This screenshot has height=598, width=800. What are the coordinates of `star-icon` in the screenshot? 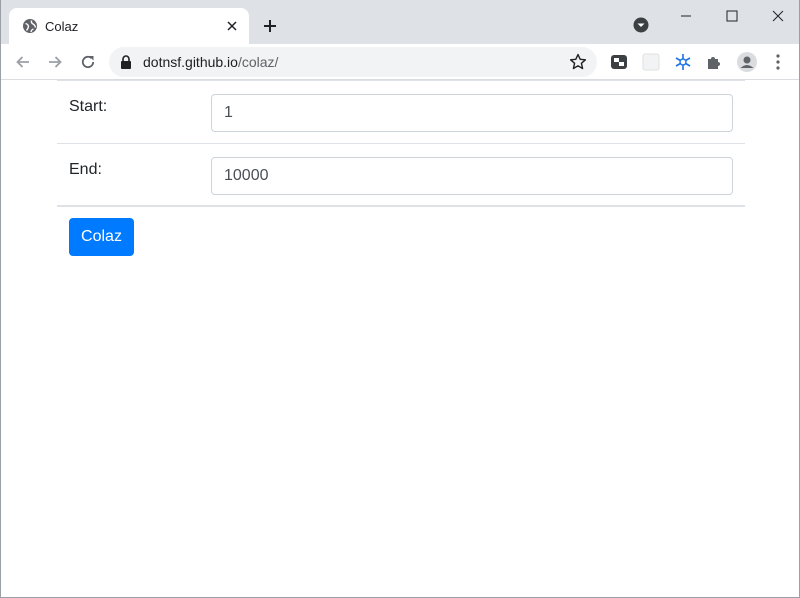 It's located at (578, 62).